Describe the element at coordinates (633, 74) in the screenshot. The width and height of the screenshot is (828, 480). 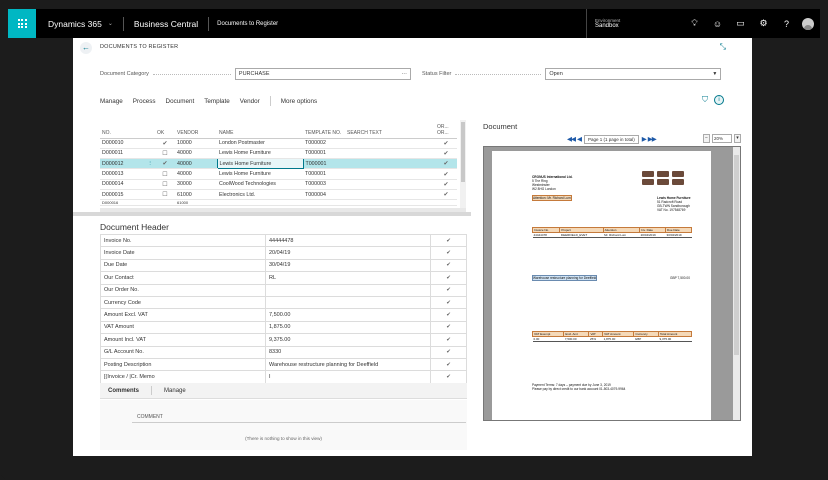
I see `status-filter-select: Open ▼` at that location.